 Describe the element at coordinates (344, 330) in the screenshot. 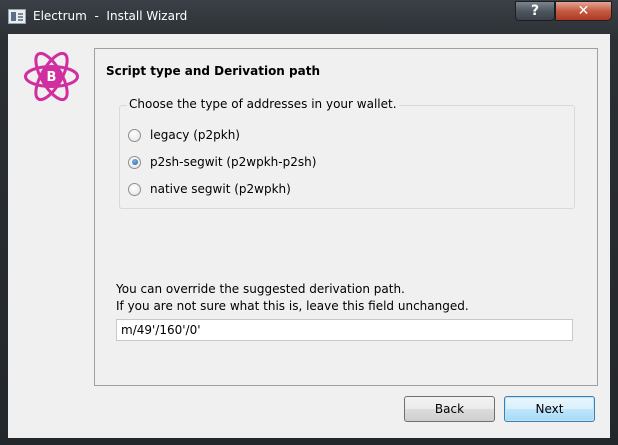

I see `derivation-path-input` at that location.